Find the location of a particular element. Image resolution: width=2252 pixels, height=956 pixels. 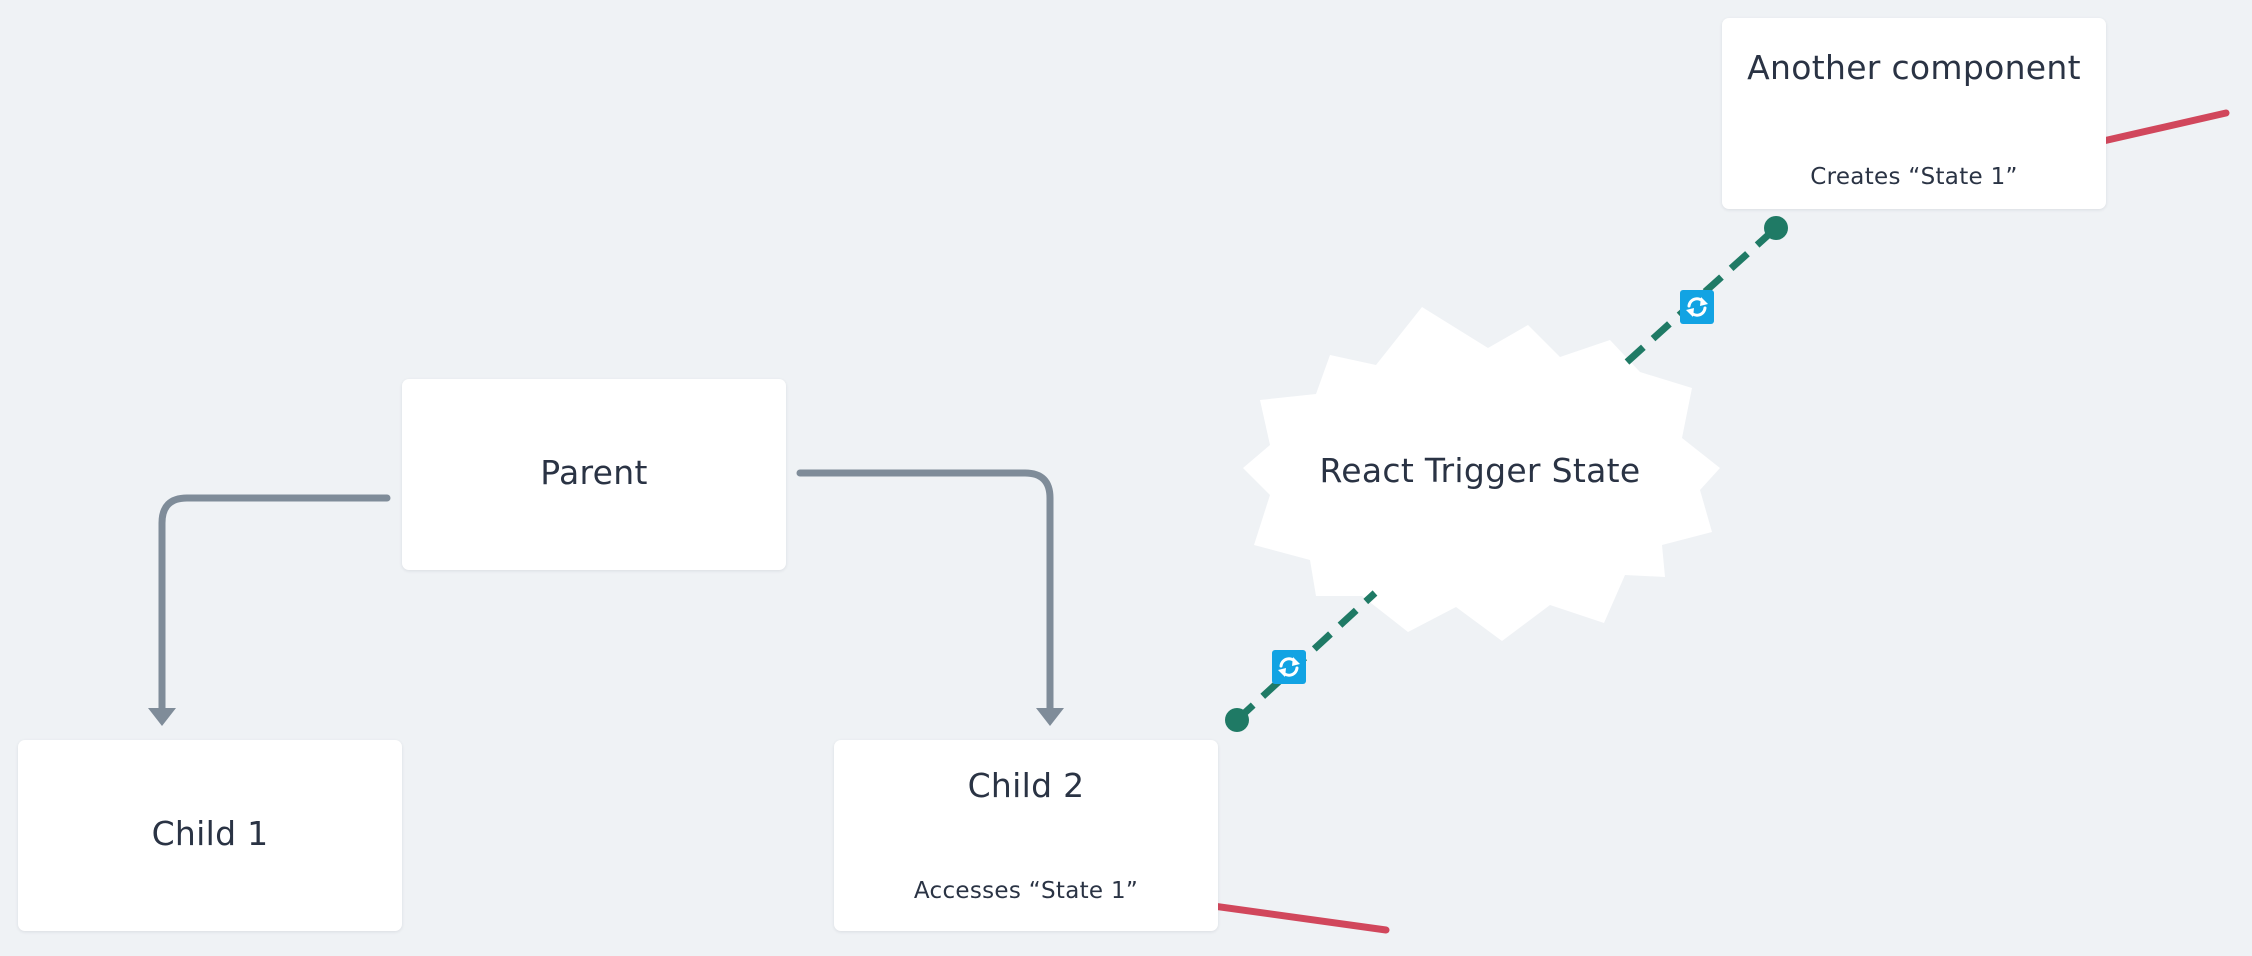

parent-to-child2-connector is located at coordinates (925, 592).